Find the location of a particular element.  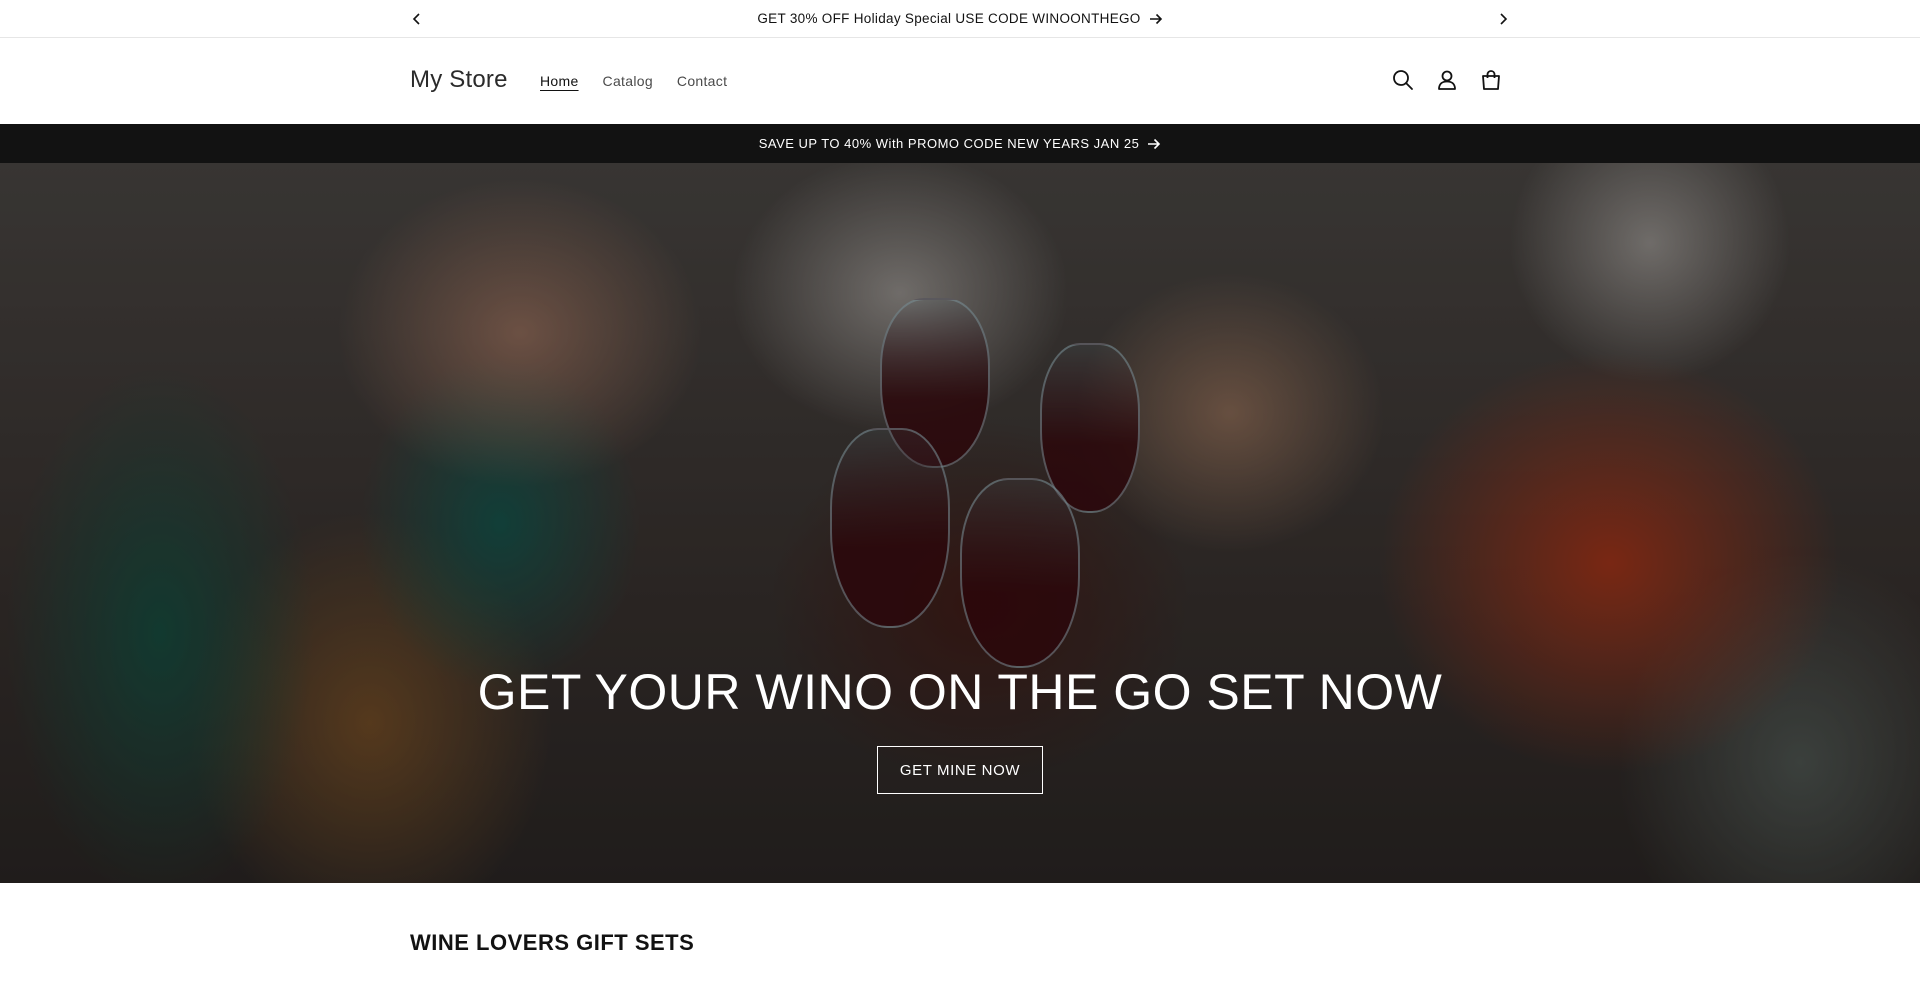

nav-item-contact: Contact is located at coordinates (702, 81).